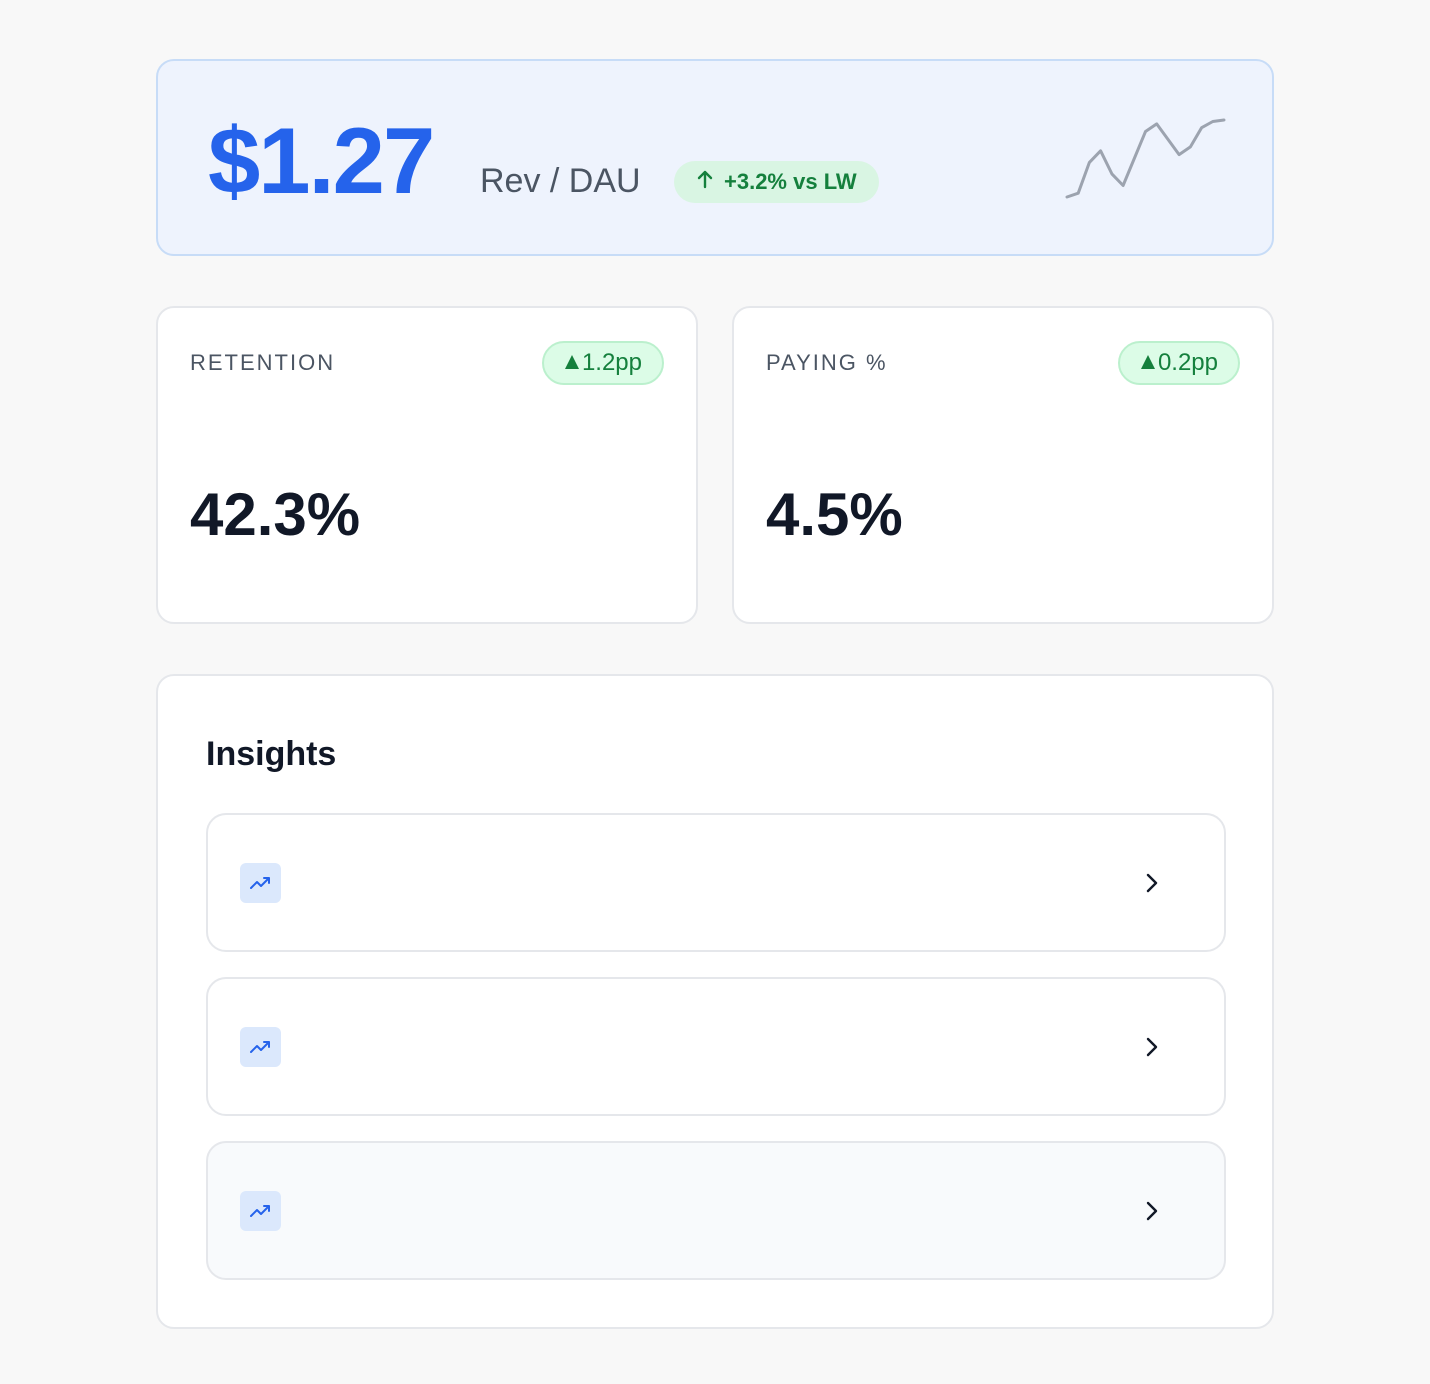 This screenshot has height=1384, width=1430. Describe the element at coordinates (321, 160) in the screenshot. I see `hero-value: $1.27` at that location.